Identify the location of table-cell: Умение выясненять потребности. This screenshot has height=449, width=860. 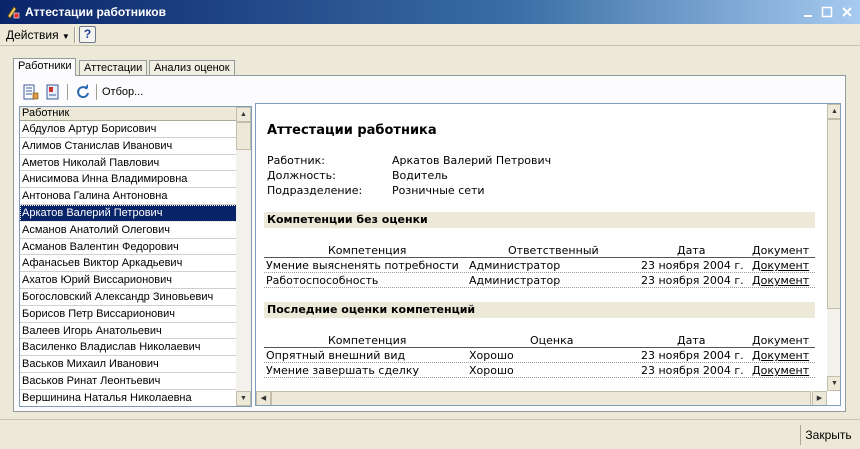
(362, 265).